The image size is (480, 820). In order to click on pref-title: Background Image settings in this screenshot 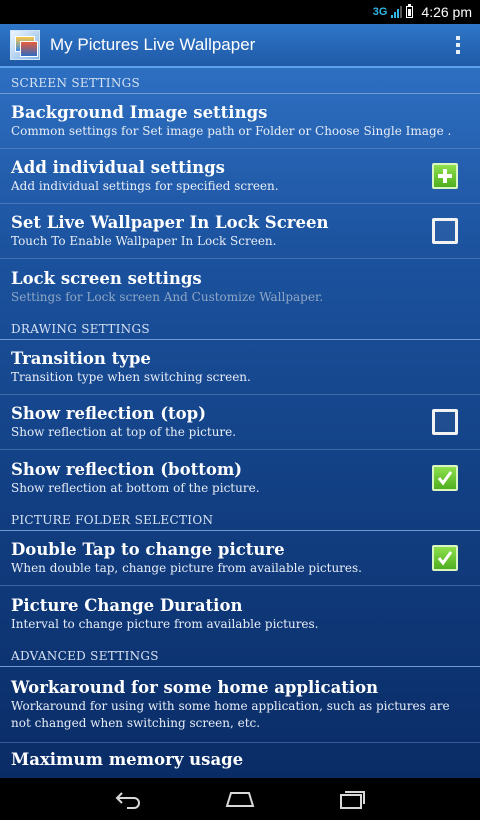, I will do `click(139, 112)`.